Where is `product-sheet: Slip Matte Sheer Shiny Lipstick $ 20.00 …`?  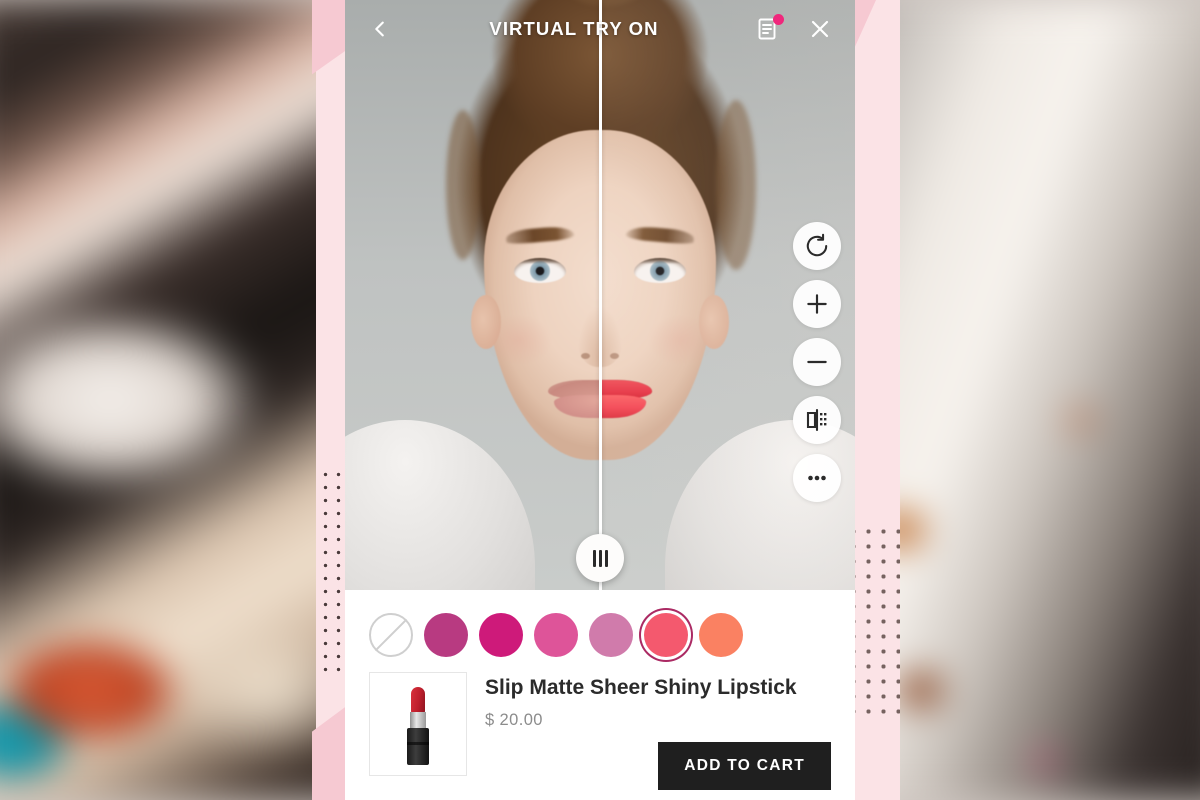 product-sheet: Slip Matte Sheer Shiny Lipstick $ 20.00 … is located at coordinates (600, 695).